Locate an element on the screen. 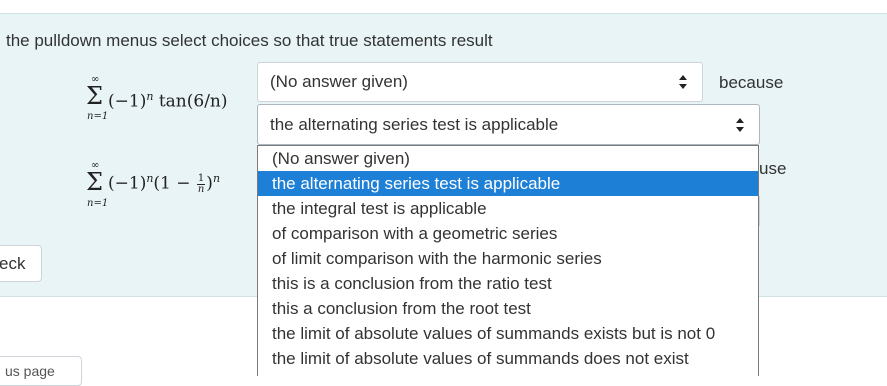  series-2: ∞ Σ n=1 (−1)n(1 − 1 n)n is located at coordinates (171, 188).